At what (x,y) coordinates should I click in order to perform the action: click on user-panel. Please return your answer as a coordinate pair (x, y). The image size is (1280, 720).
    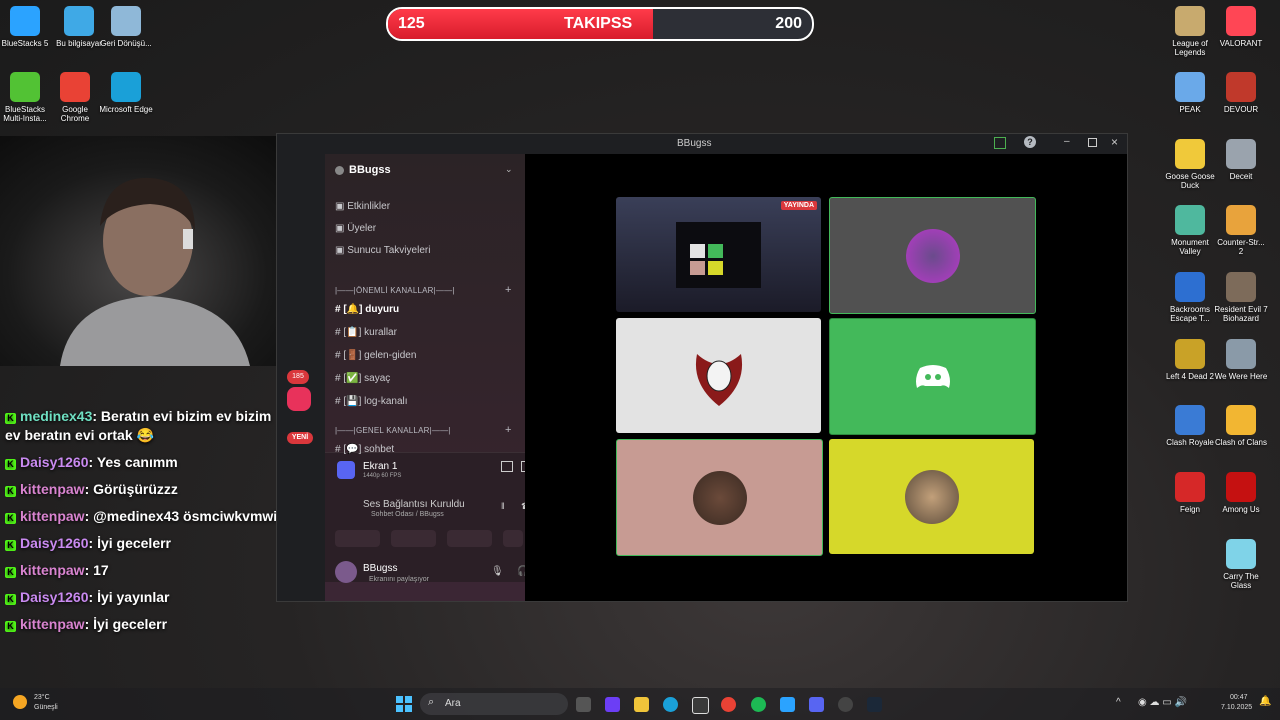
    Looking at the image, I should click on (425, 591).